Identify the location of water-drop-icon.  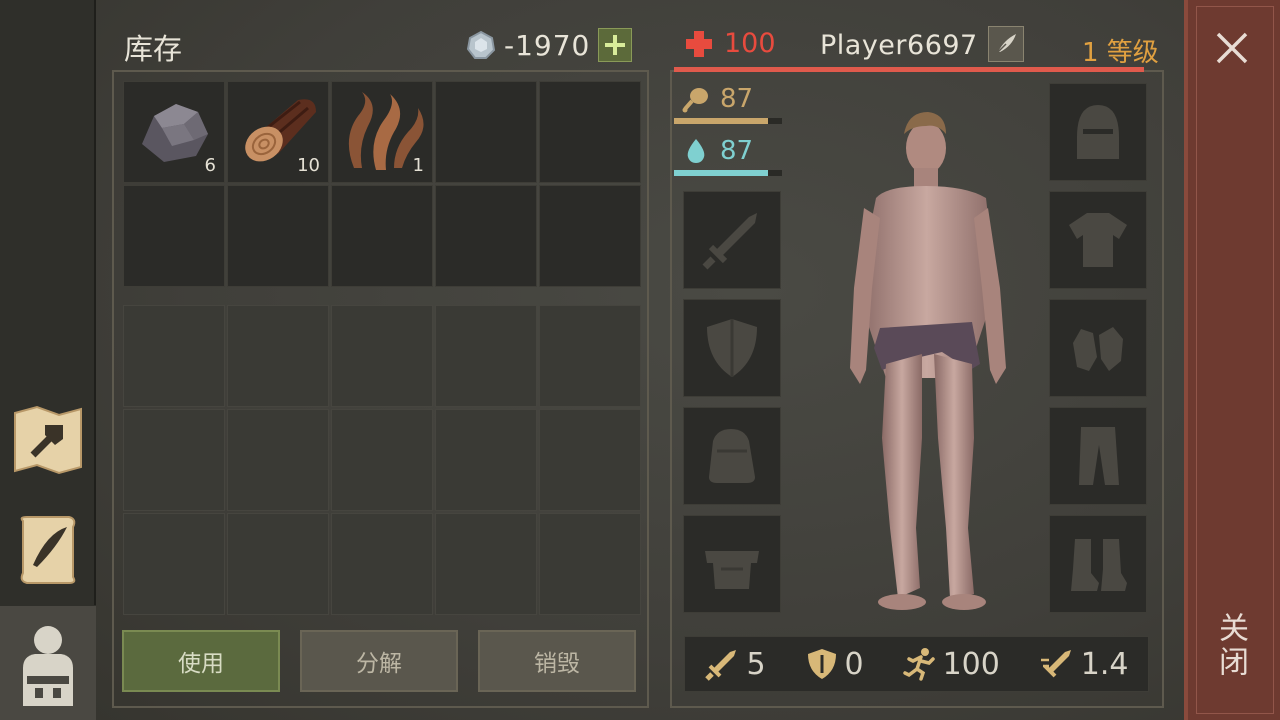
(696, 151).